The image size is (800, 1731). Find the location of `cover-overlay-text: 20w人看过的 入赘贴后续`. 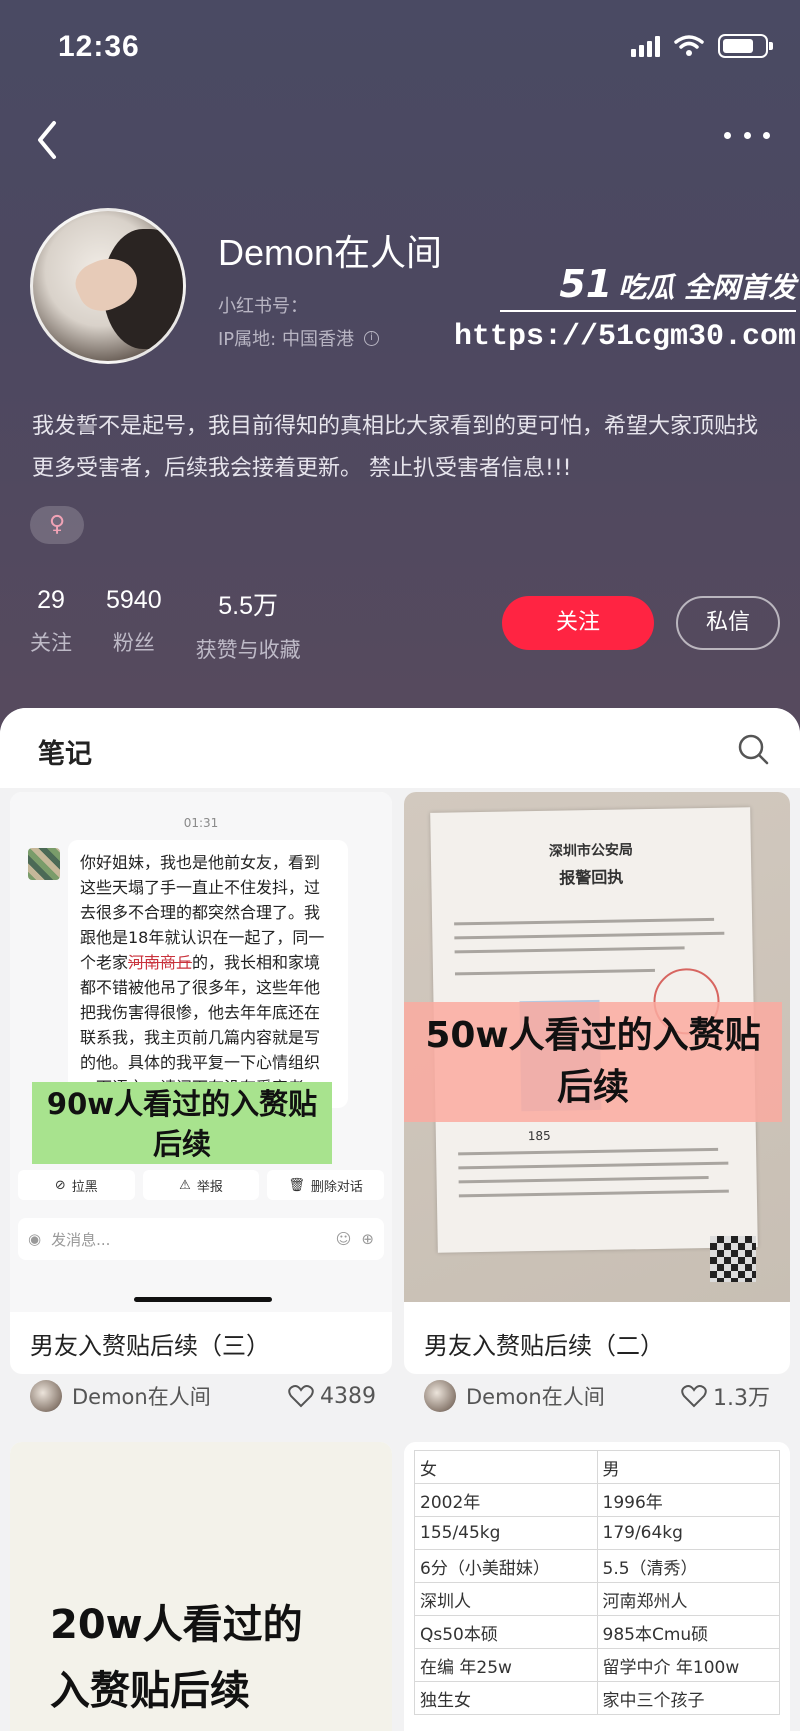

cover-overlay-text: 20w人看过的 入赘贴后续 is located at coordinates (176, 1658).